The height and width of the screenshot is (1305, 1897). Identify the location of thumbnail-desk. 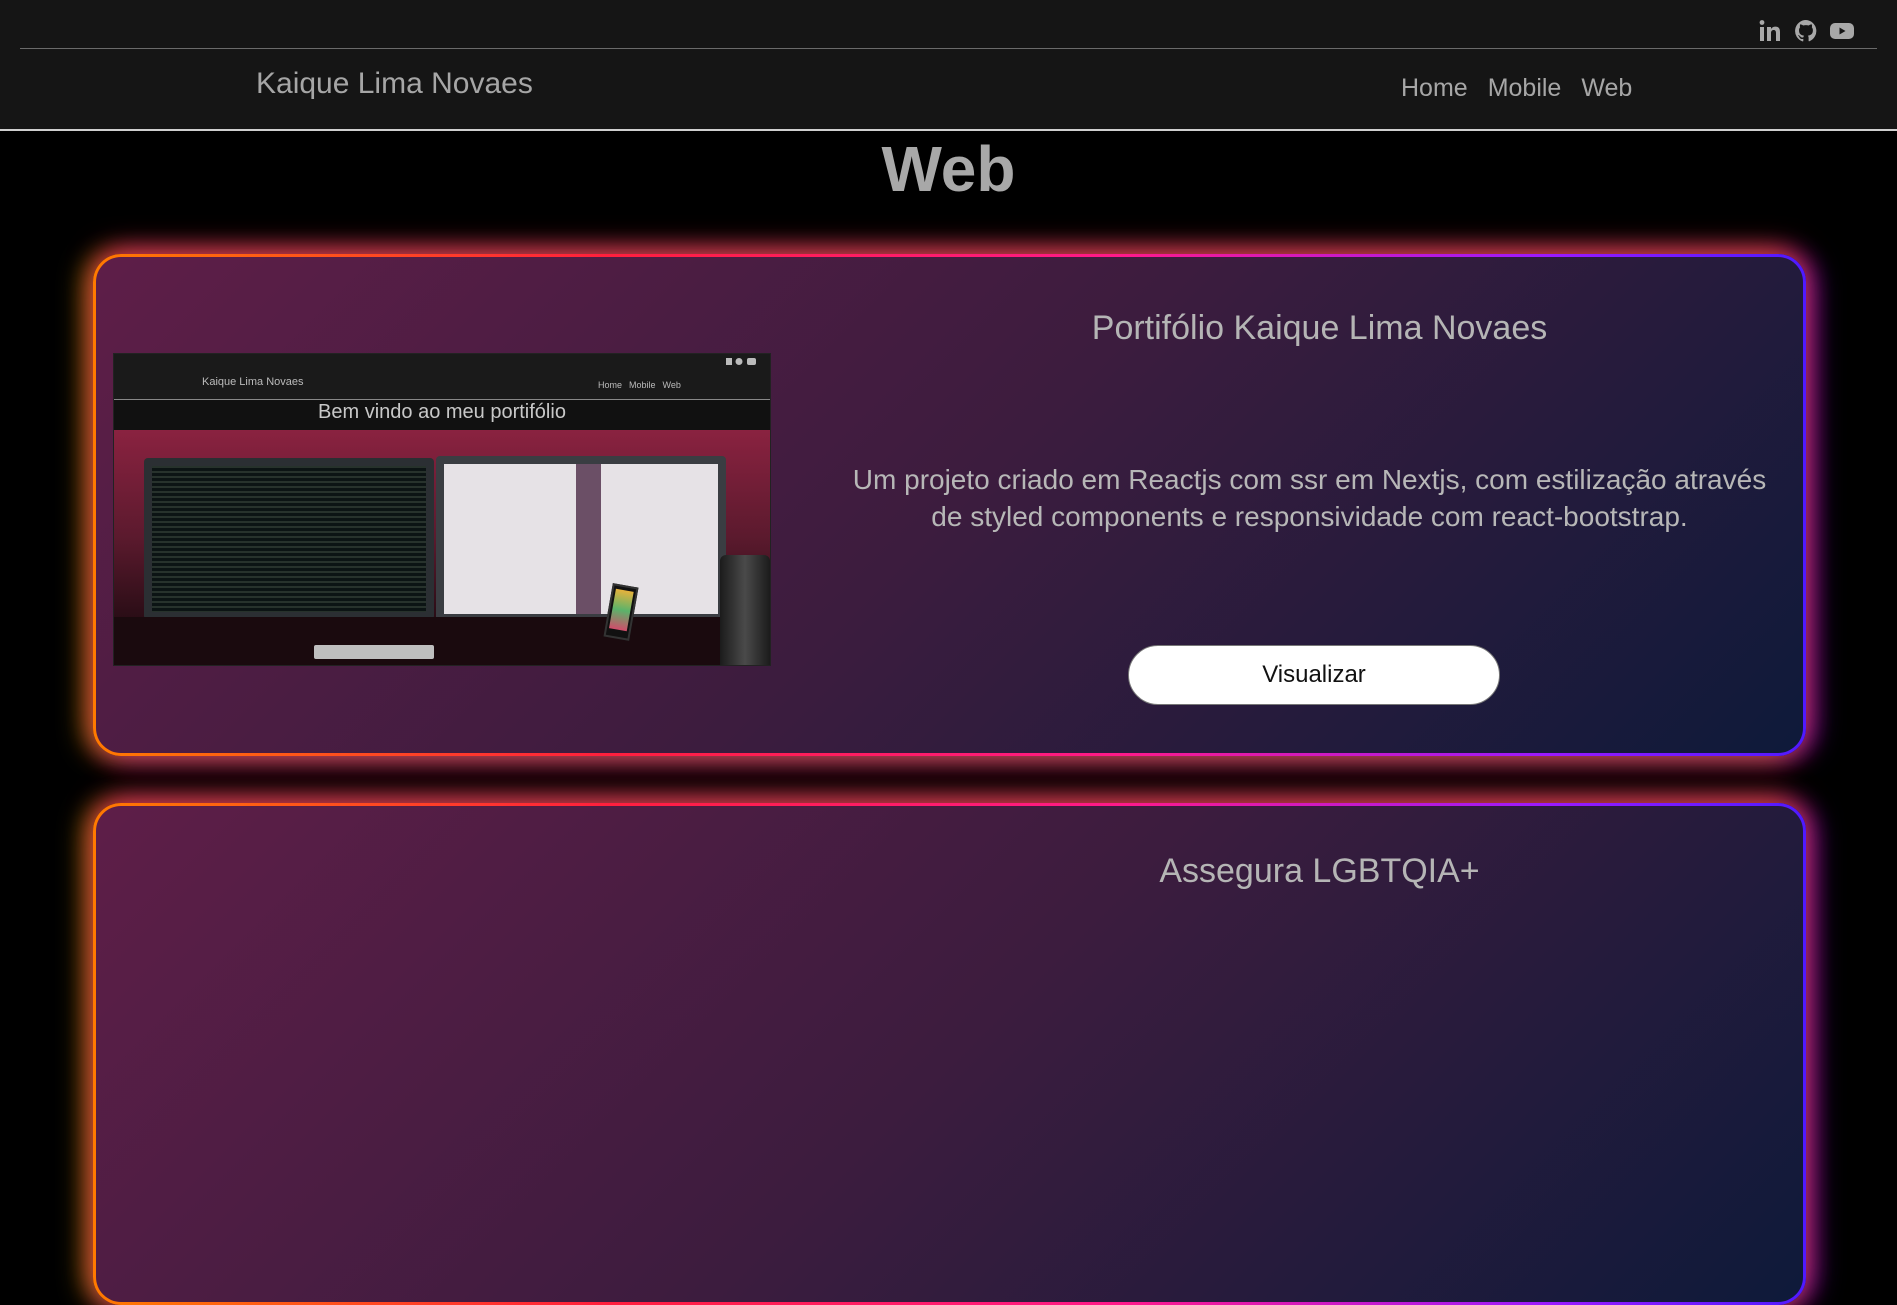
(442, 641).